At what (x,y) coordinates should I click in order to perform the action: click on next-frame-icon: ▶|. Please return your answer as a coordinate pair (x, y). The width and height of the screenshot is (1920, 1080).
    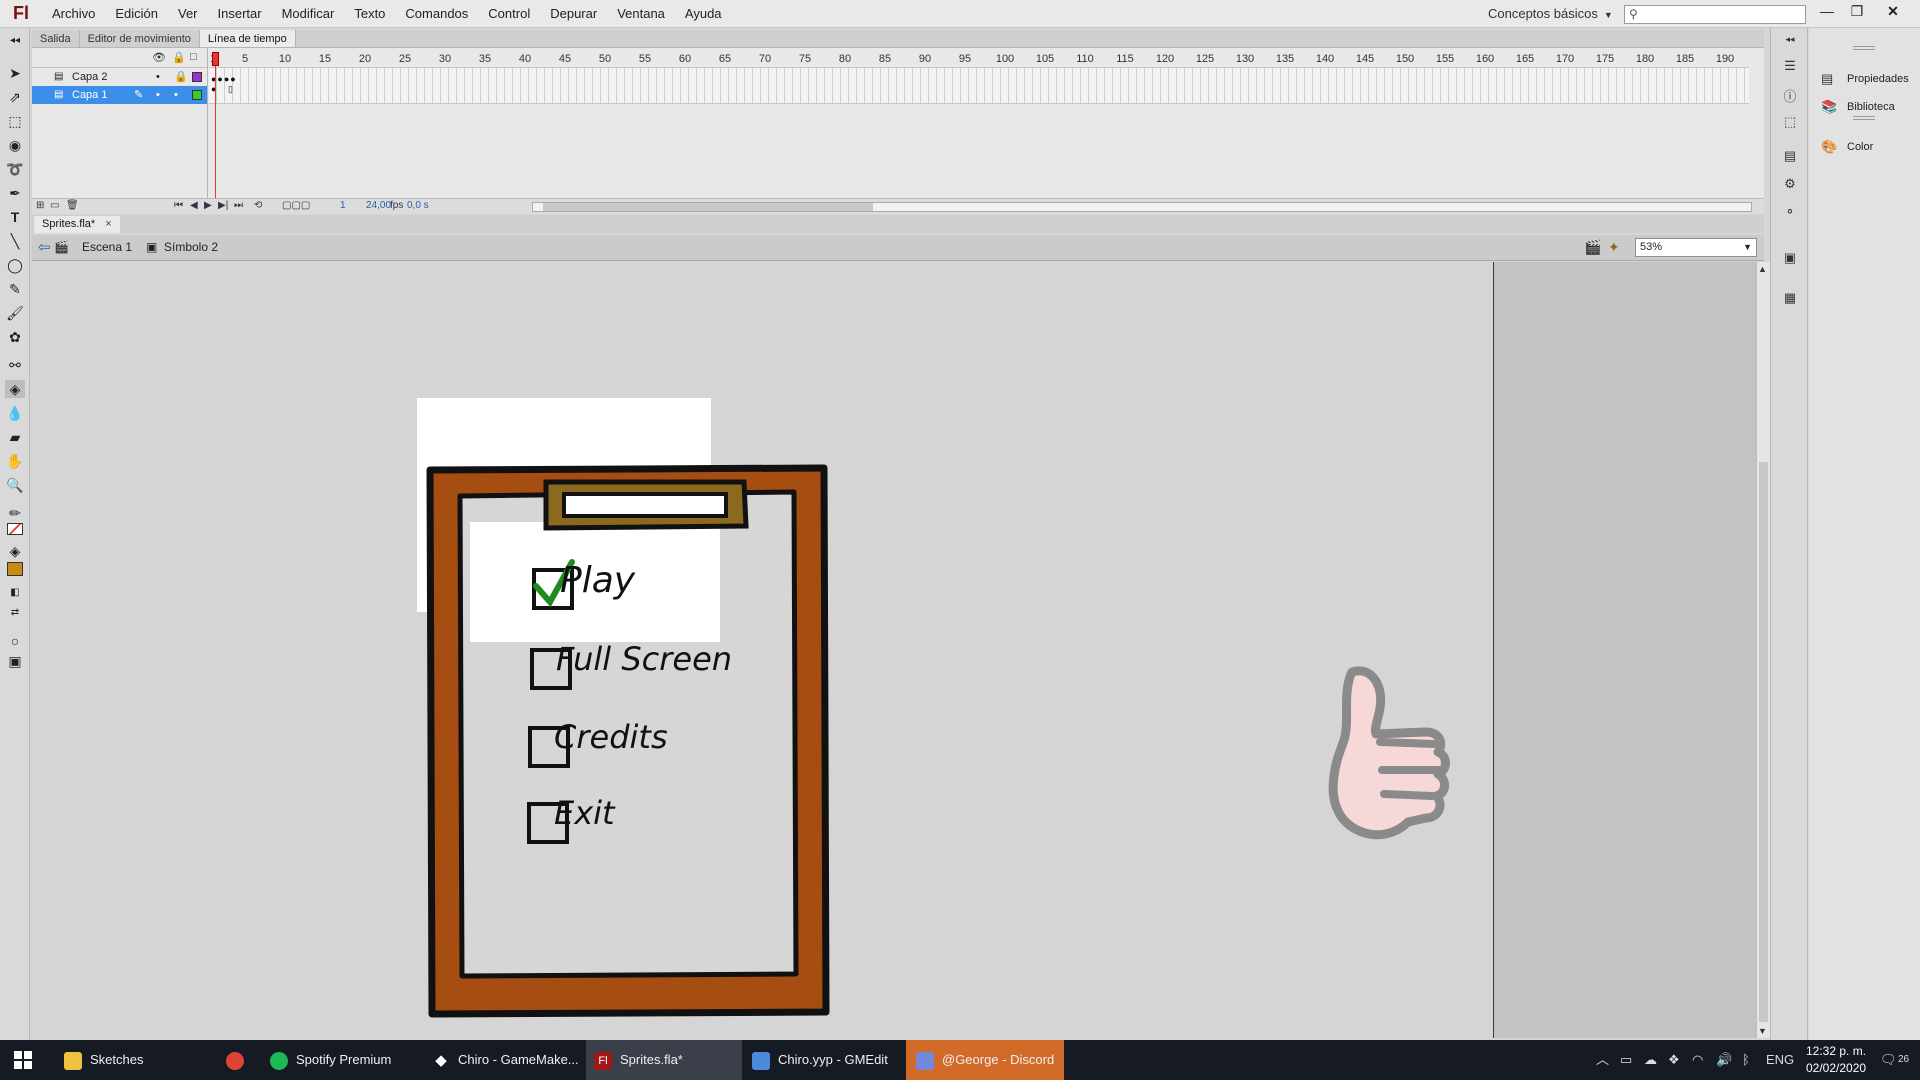
    Looking at the image, I should click on (223, 205).